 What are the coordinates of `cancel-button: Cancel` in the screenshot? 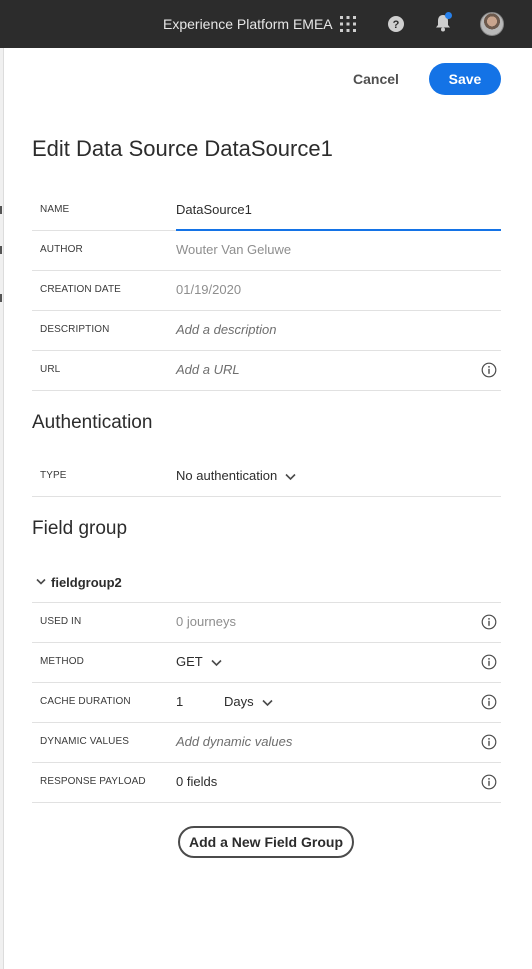 It's located at (376, 79).